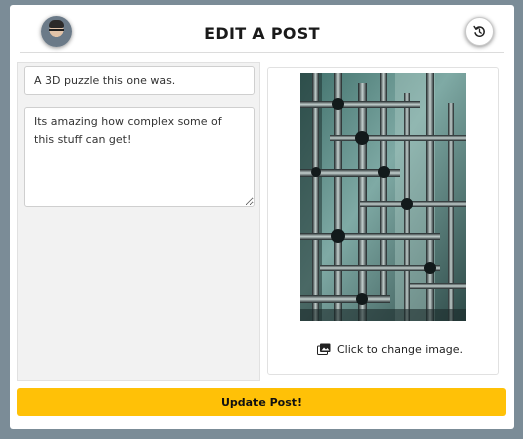 Image resolution: width=523 pixels, height=439 pixels. I want to click on card-header: EDIT A POST, so click(262, 29).